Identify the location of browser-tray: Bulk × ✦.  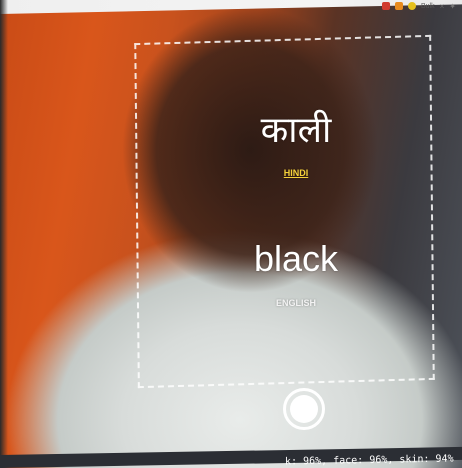
(419, 6).